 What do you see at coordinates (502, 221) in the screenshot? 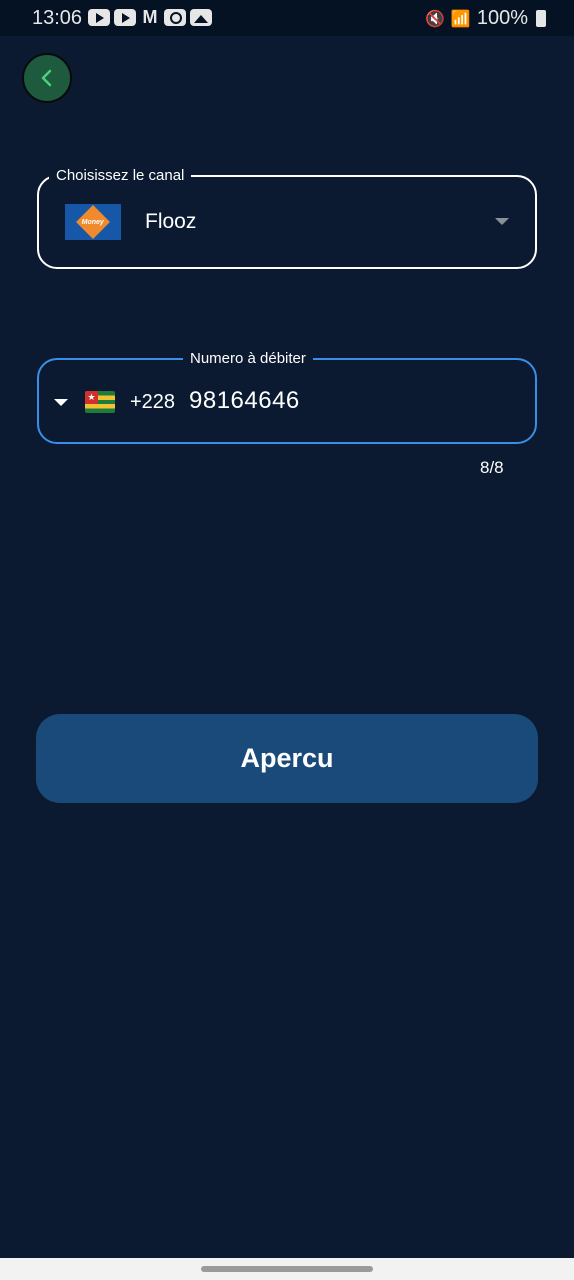
I see `dropdown-arrow-icon` at bounding box center [502, 221].